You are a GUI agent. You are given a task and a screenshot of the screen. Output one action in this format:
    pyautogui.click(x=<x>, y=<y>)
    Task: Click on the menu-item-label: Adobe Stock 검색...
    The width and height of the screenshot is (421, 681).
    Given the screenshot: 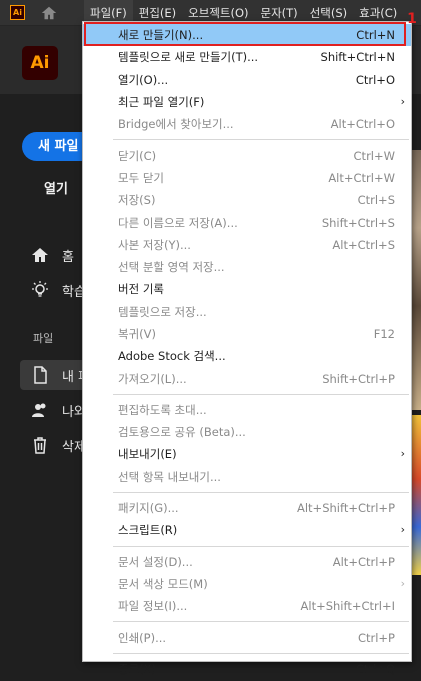 What is the action you would take?
    pyautogui.click(x=172, y=356)
    